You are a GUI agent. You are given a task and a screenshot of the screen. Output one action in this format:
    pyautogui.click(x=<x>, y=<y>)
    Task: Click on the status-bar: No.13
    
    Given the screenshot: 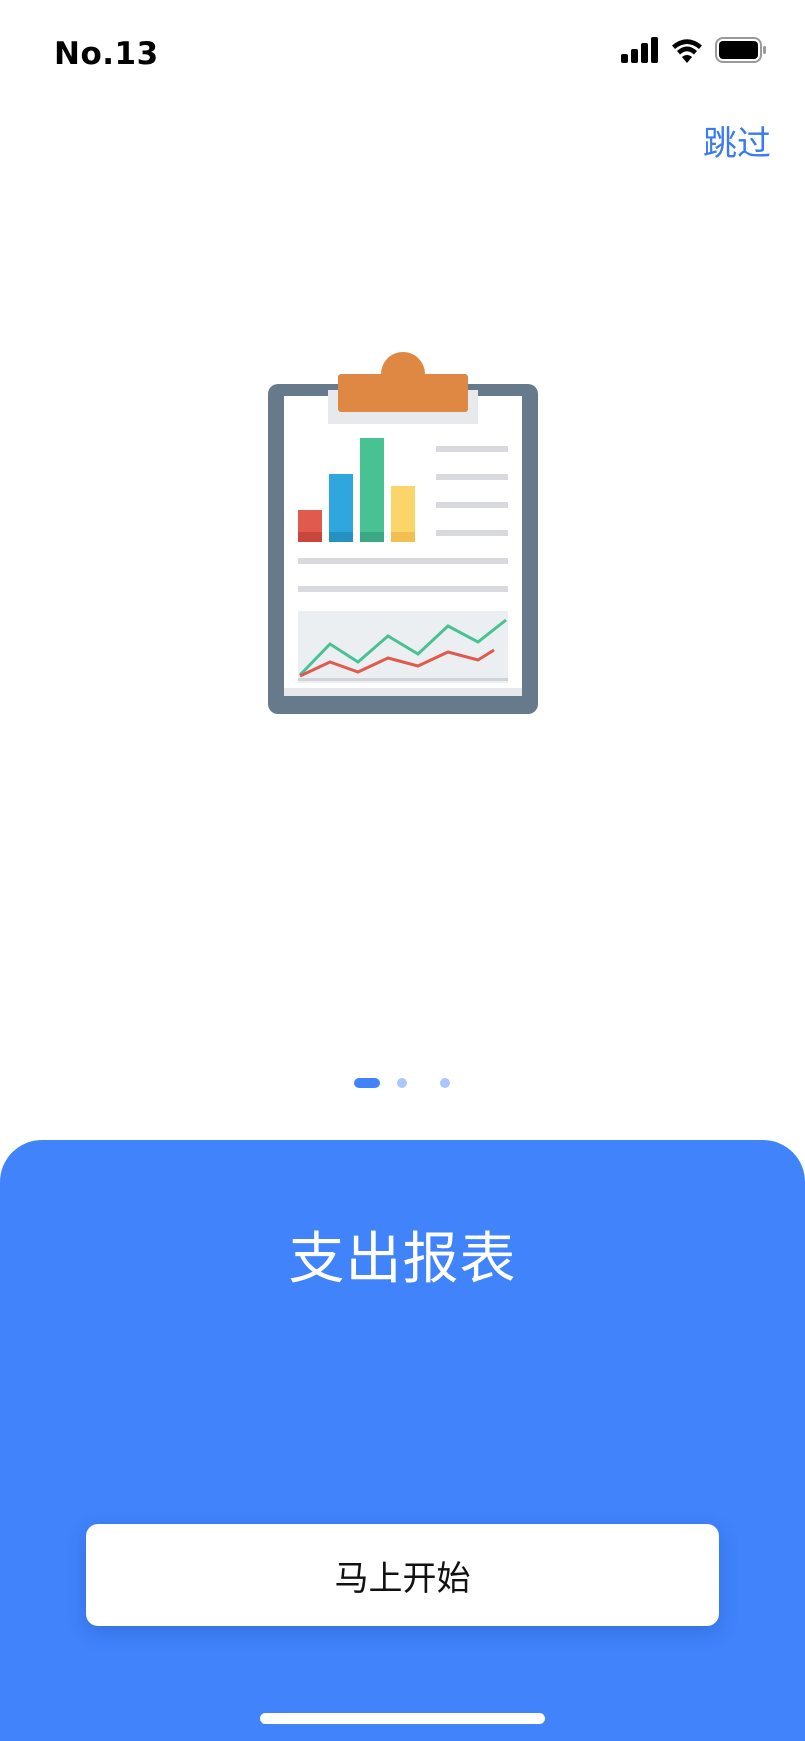 What is the action you would take?
    pyautogui.click(x=402, y=50)
    